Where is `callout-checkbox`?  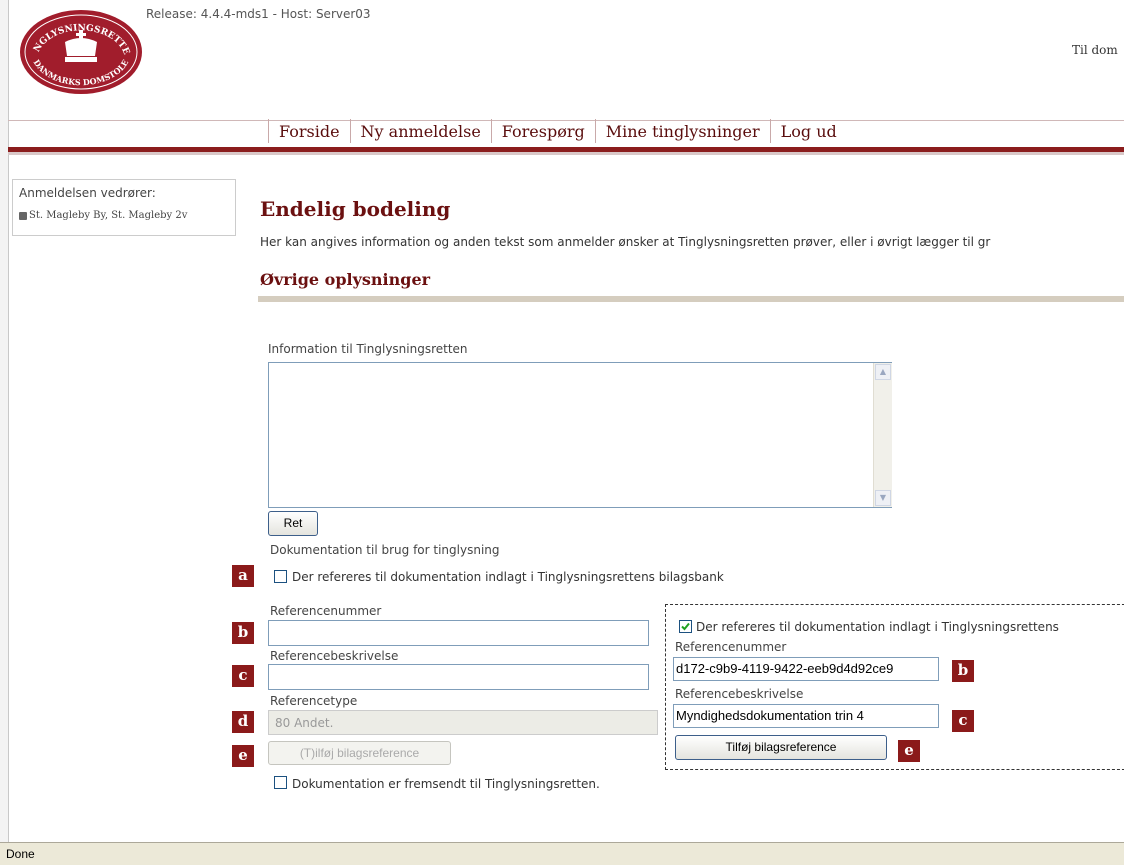
callout-checkbox is located at coordinates (685, 626).